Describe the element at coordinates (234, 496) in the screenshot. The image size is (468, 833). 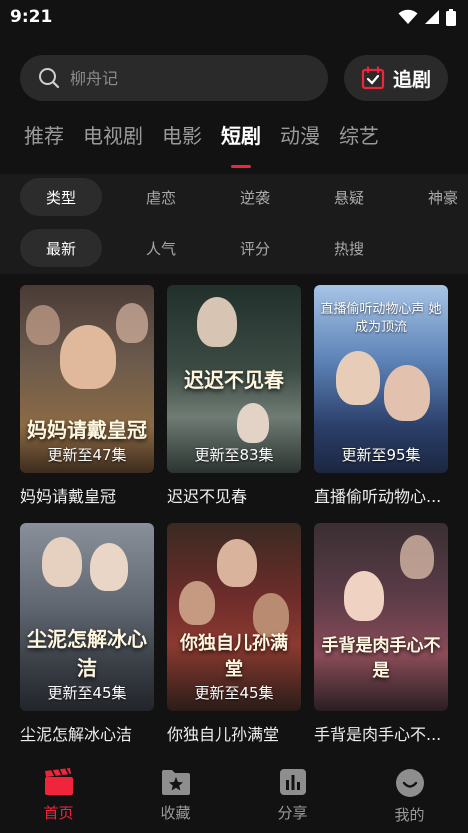
I see `drama-title: 迟迟不见春` at that location.